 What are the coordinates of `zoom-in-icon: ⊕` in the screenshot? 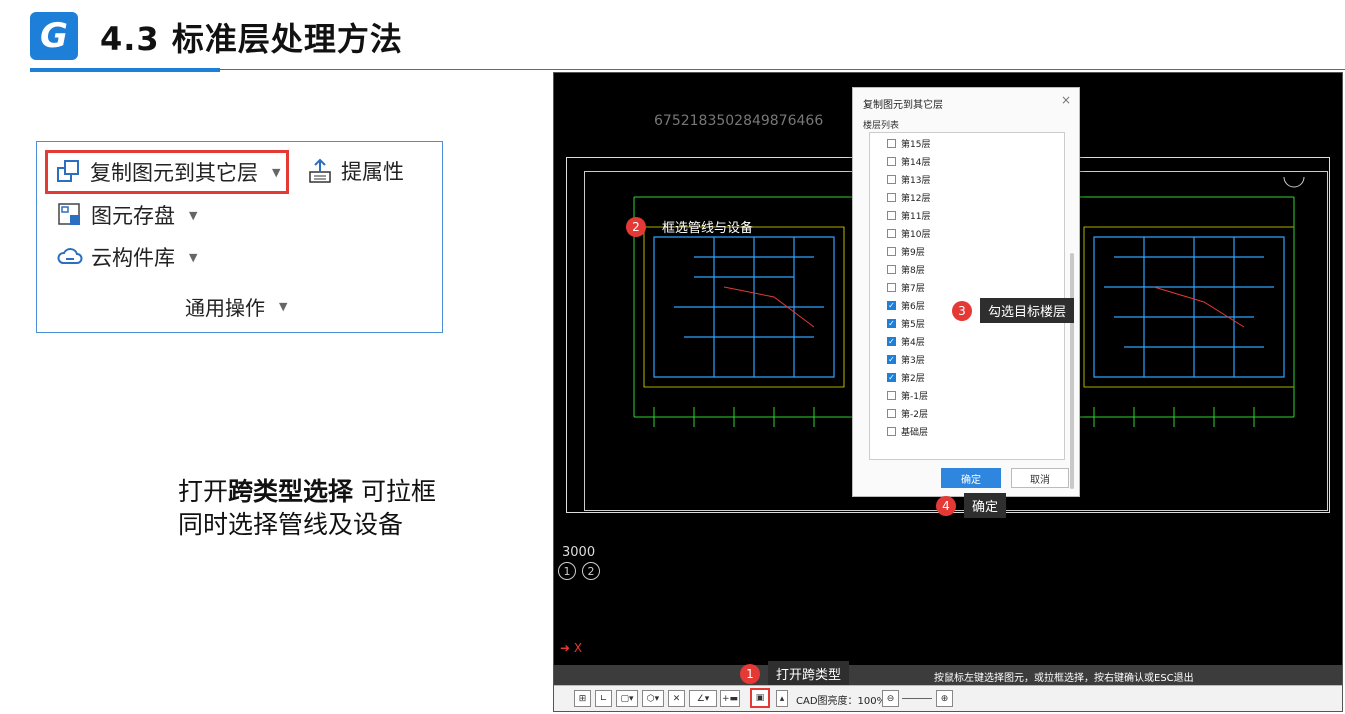 It's located at (944, 698).